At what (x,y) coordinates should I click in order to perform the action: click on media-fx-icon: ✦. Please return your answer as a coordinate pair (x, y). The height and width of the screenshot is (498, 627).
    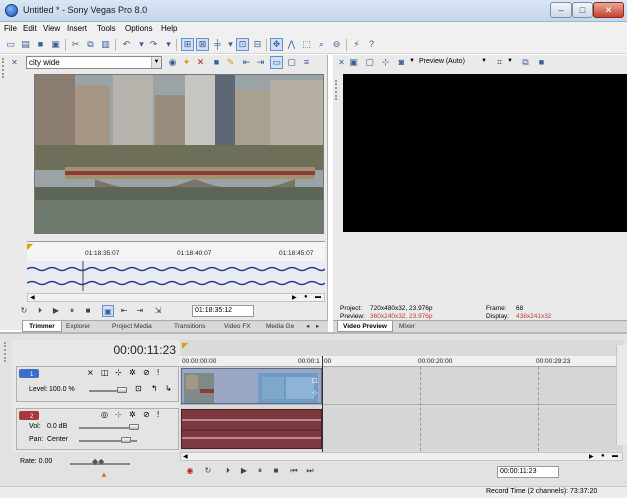
    Looking at the image, I should click on (186, 62).